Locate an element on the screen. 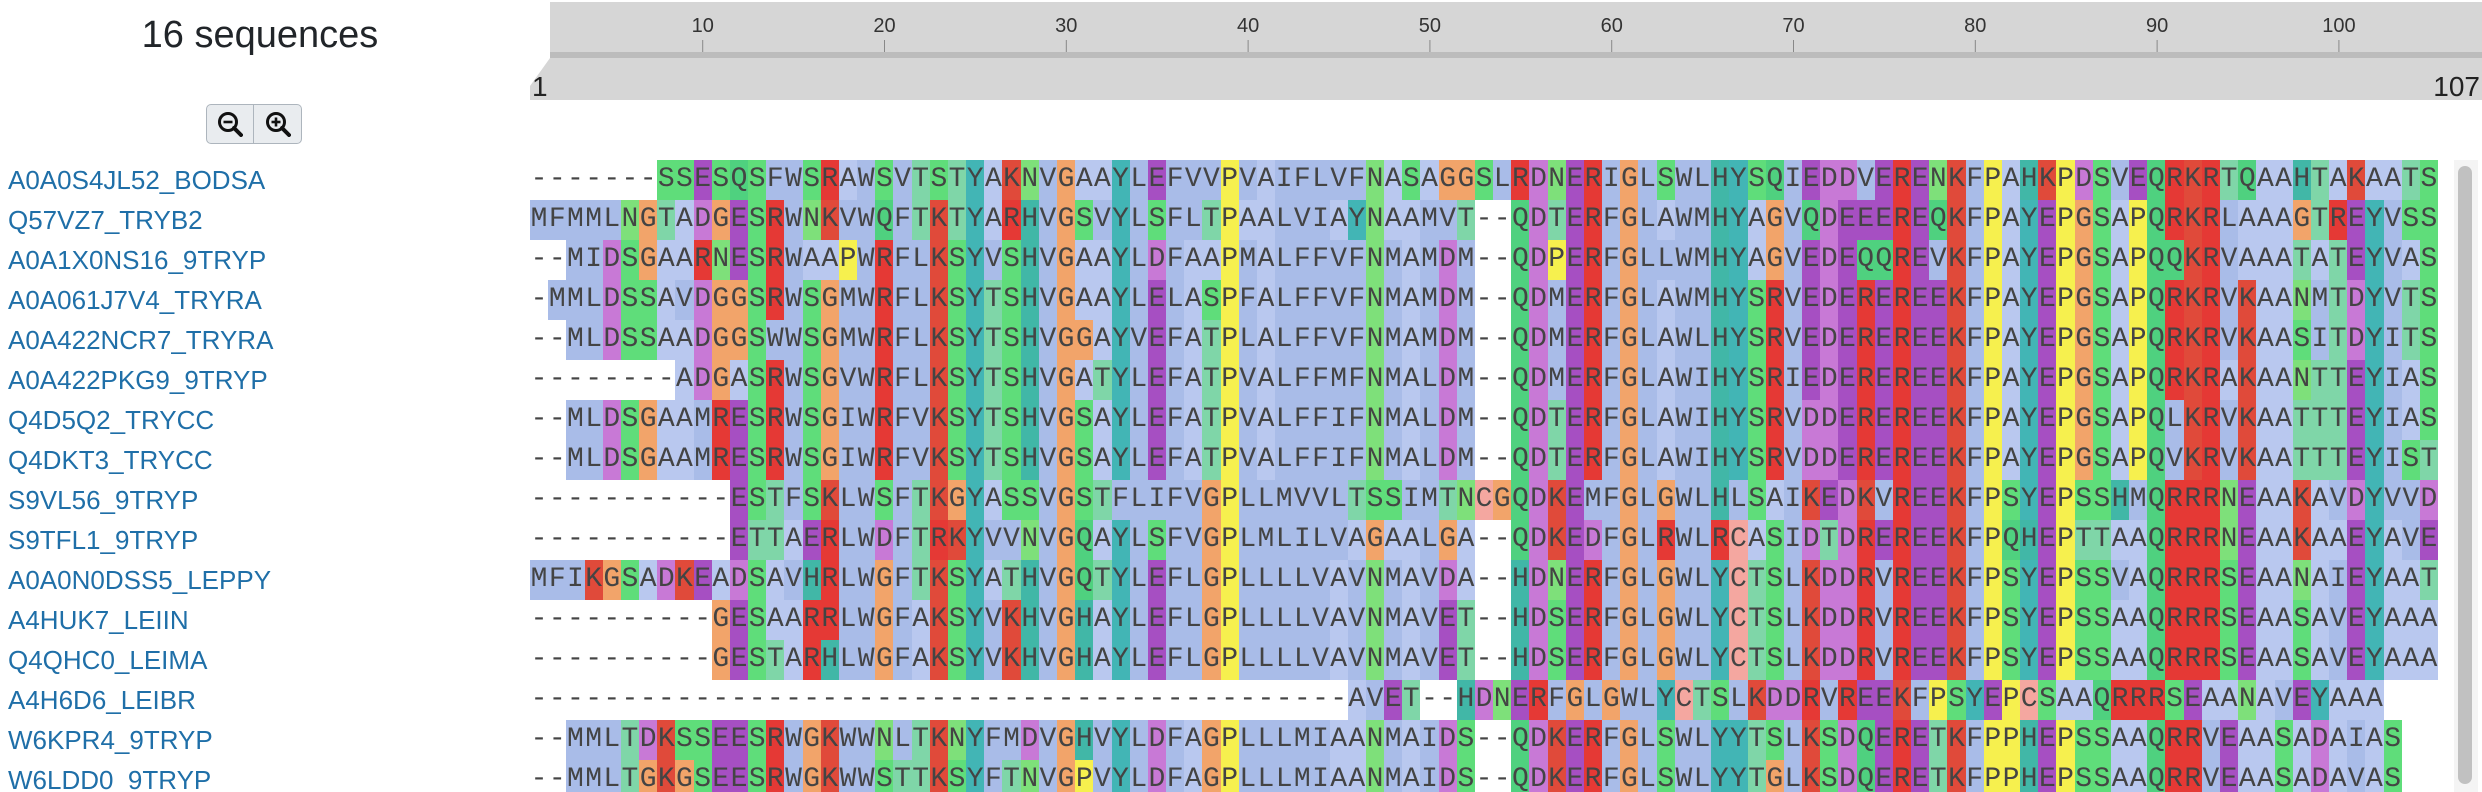 The height and width of the screenshot is (792, 2482). alignment-scrollbar is located at coordinates (2466, 476).